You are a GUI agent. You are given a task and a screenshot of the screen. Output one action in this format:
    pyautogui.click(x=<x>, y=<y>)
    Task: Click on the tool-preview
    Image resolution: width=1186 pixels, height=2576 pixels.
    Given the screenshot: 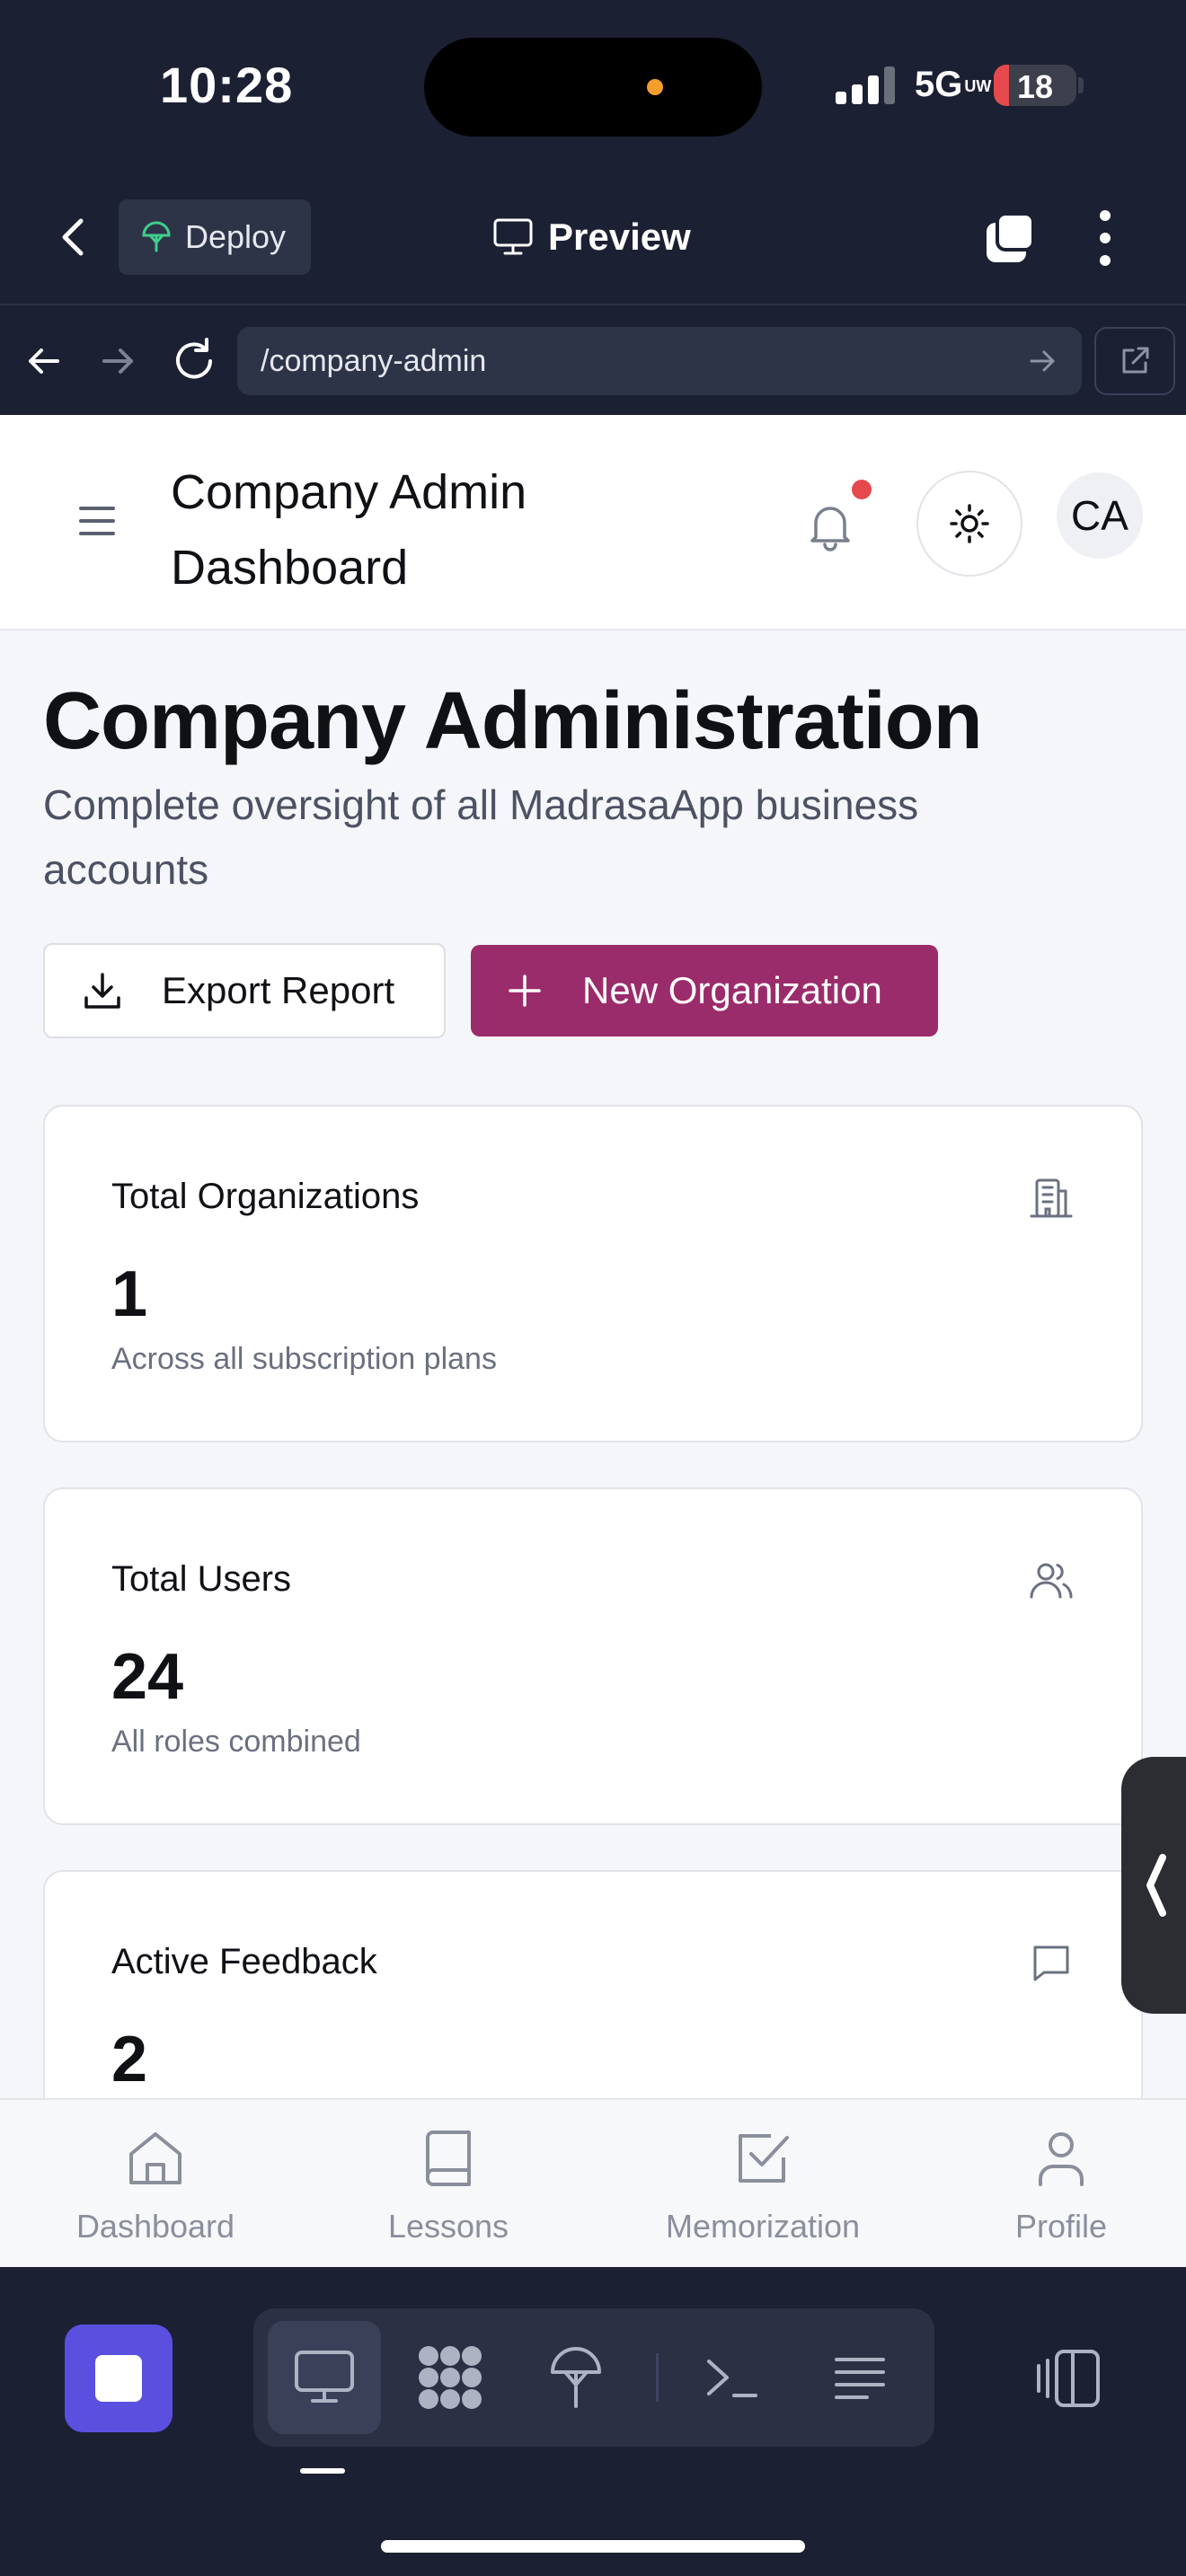 What is the action you would take?
    pyautogui.click(x=324, y=2377)
    